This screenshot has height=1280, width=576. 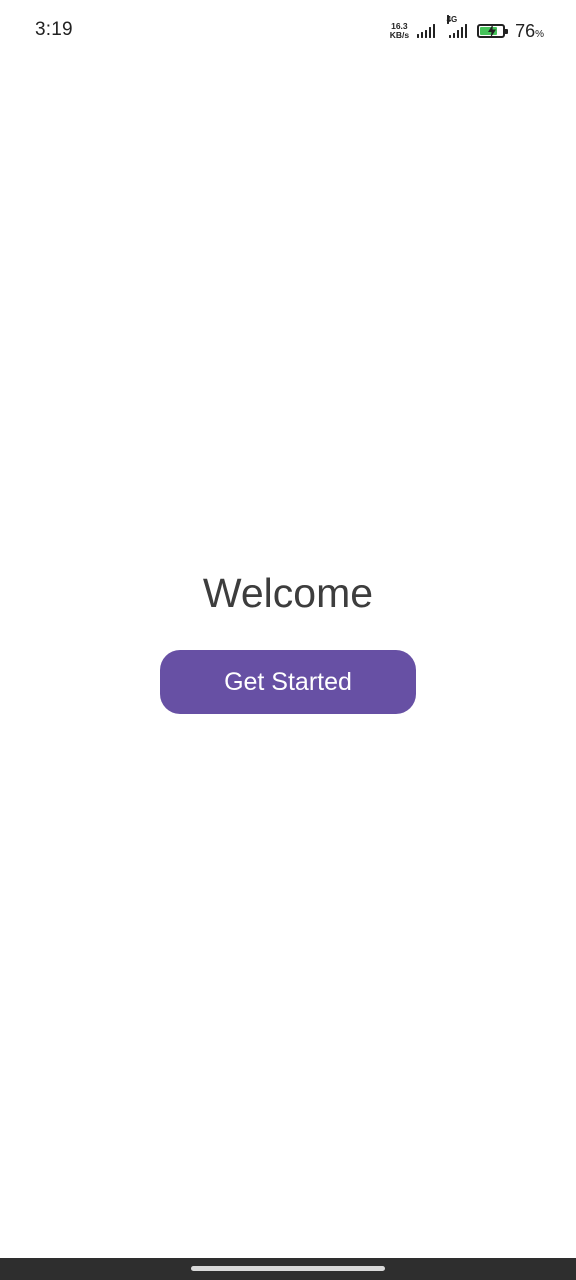 I want to click on welcome-title: Welcome, so click(x=288, y=593).